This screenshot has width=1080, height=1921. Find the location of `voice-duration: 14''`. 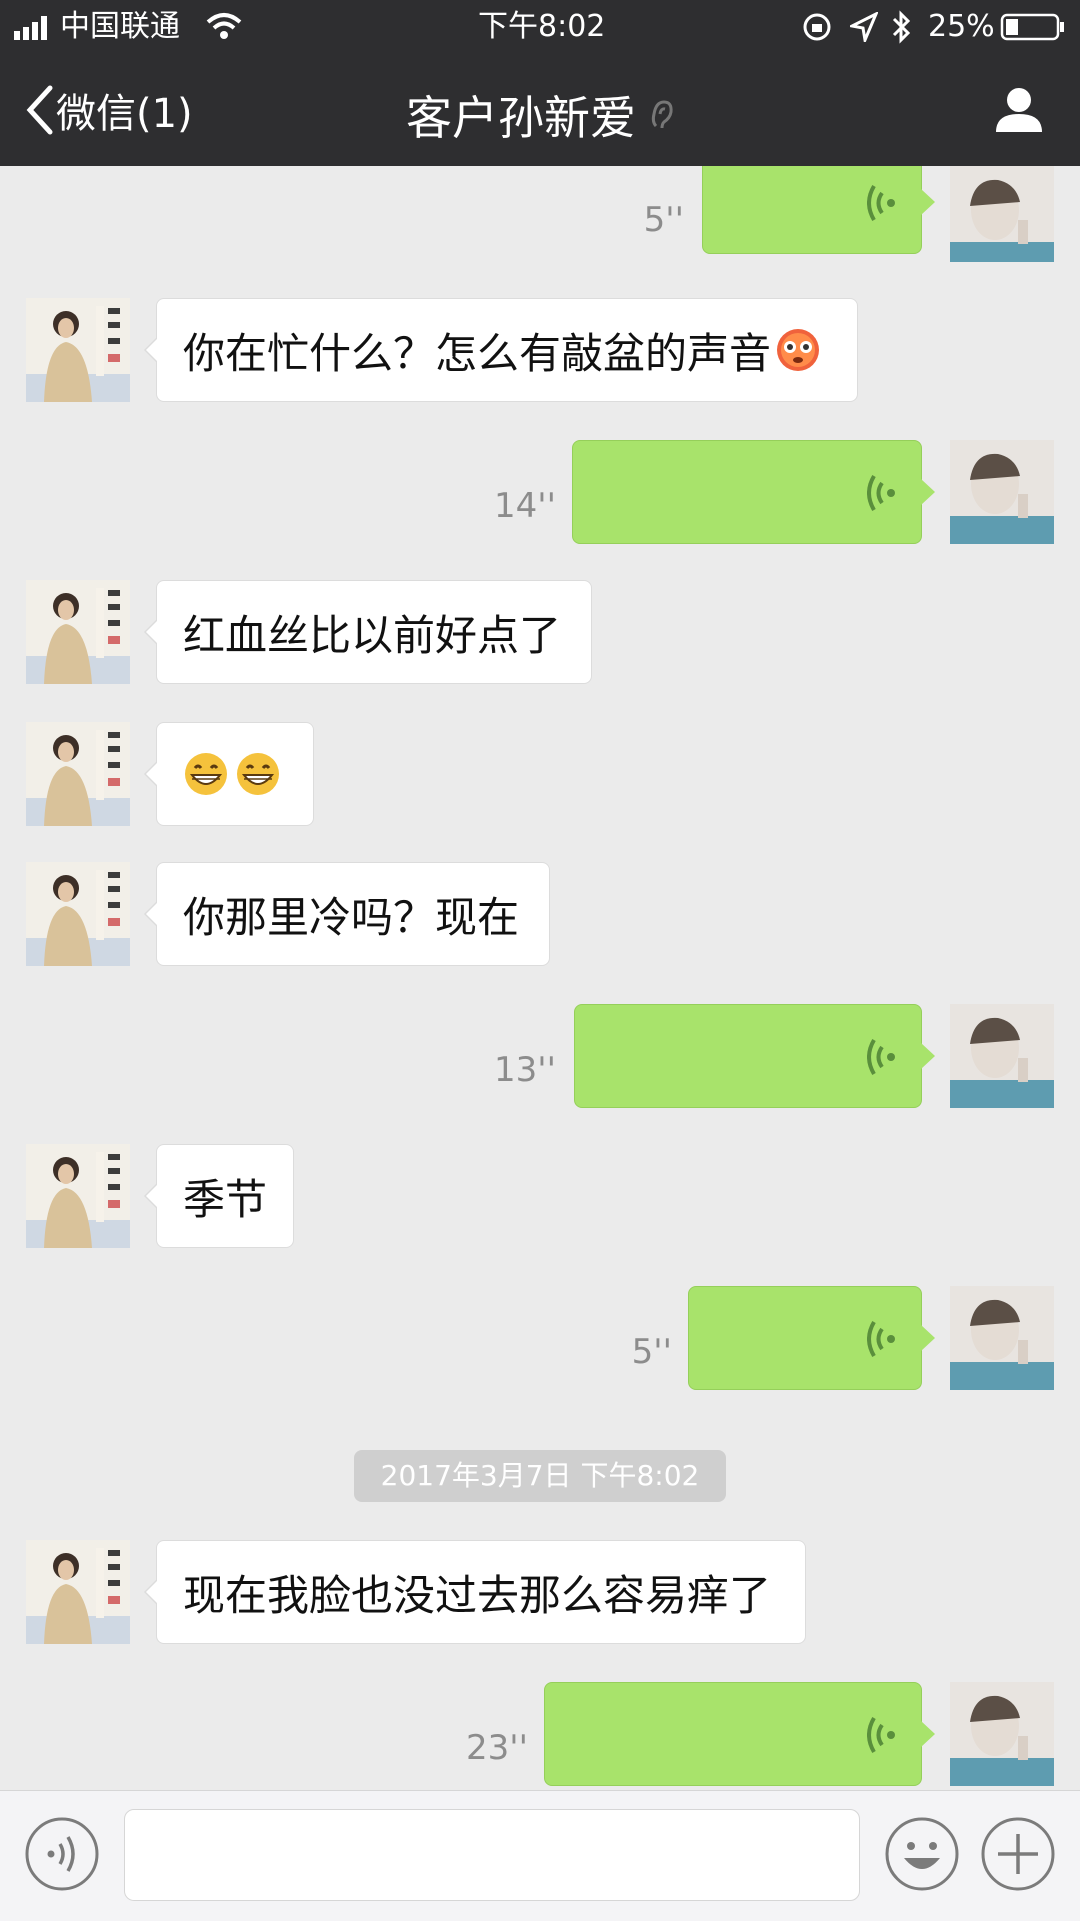

voice-duration: 14'' is located at coordinates (525, 506).